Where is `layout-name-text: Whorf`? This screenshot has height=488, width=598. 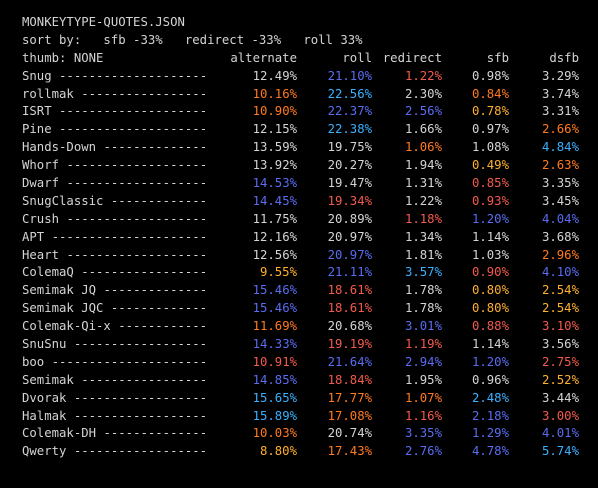
layout-name-text: Whorf is located at coordinates (41, 165).